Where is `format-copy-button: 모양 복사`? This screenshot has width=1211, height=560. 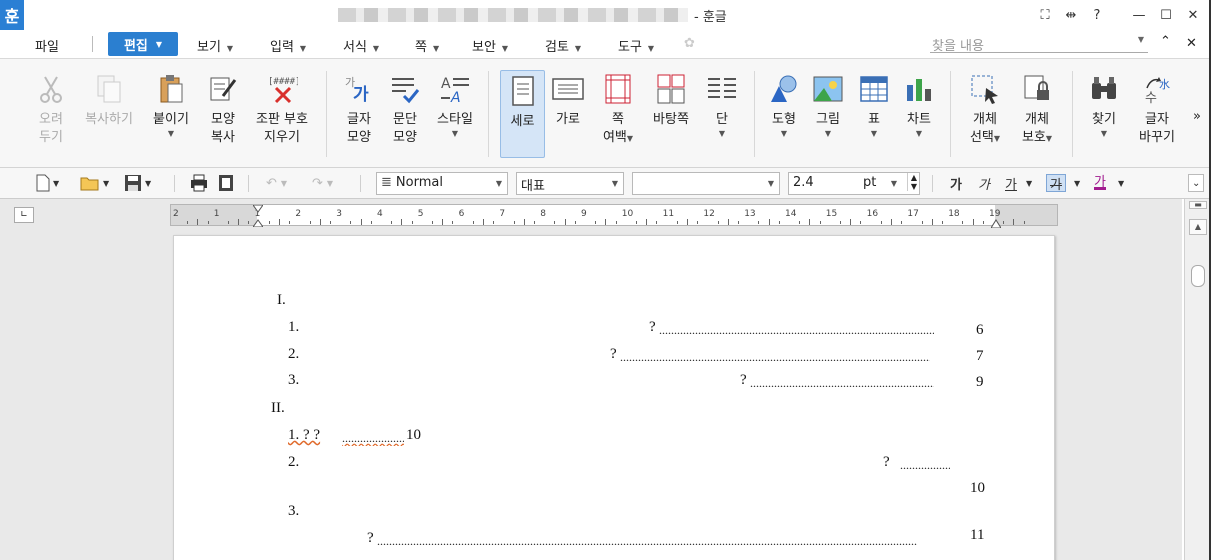 format-copy-button: 모양 복사 is located at coordinates (223, 112).